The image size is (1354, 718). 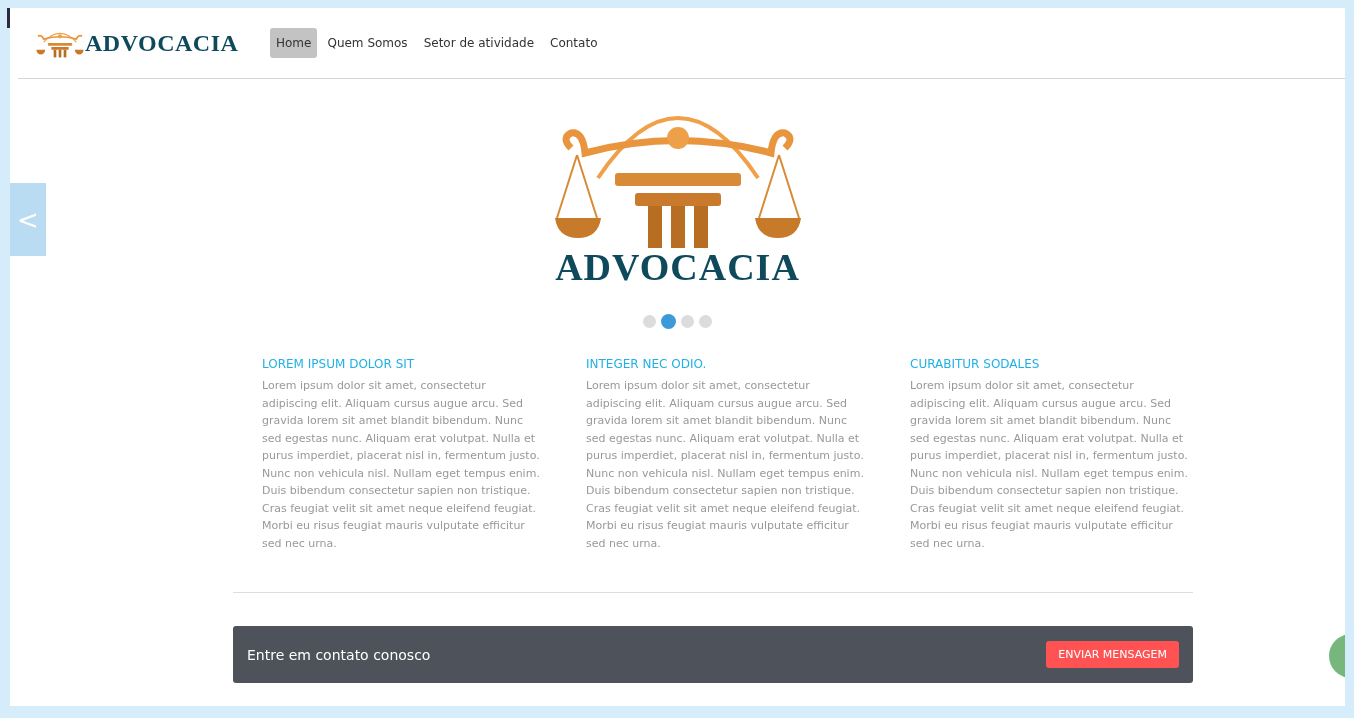 I want to click on nav-link: Quem Somos, so click(x=367, y=43).